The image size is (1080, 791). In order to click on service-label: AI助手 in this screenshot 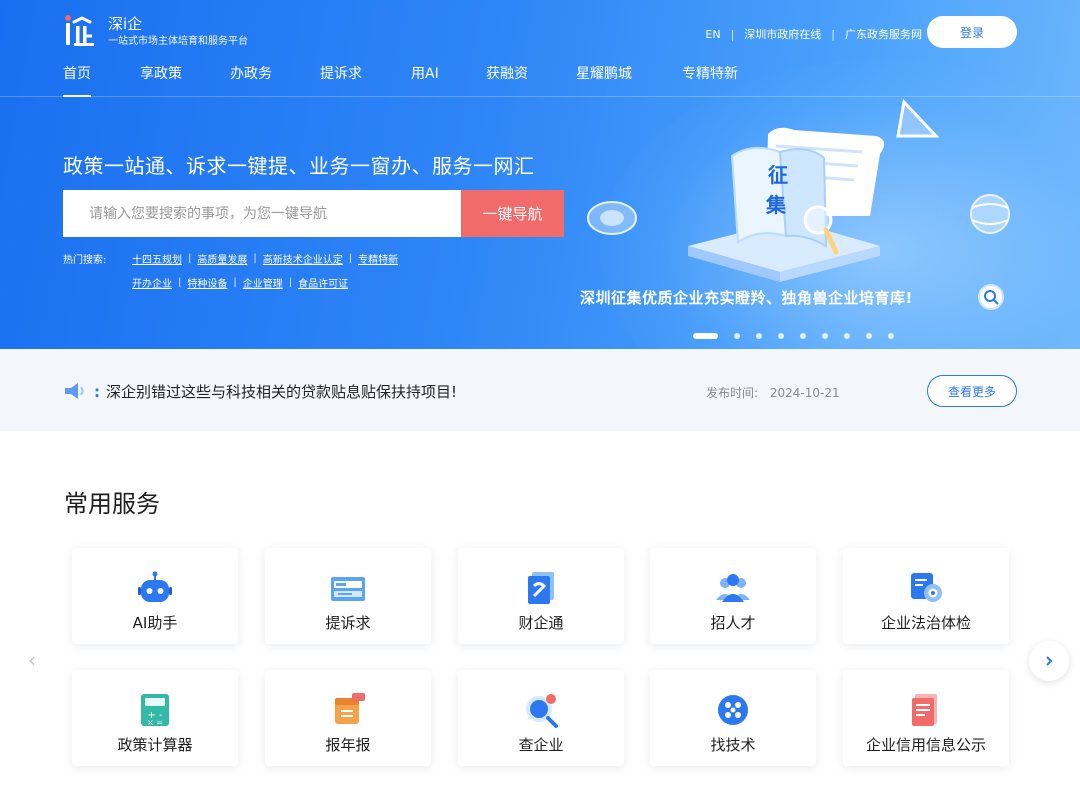, I will do `click(155, 623)`.